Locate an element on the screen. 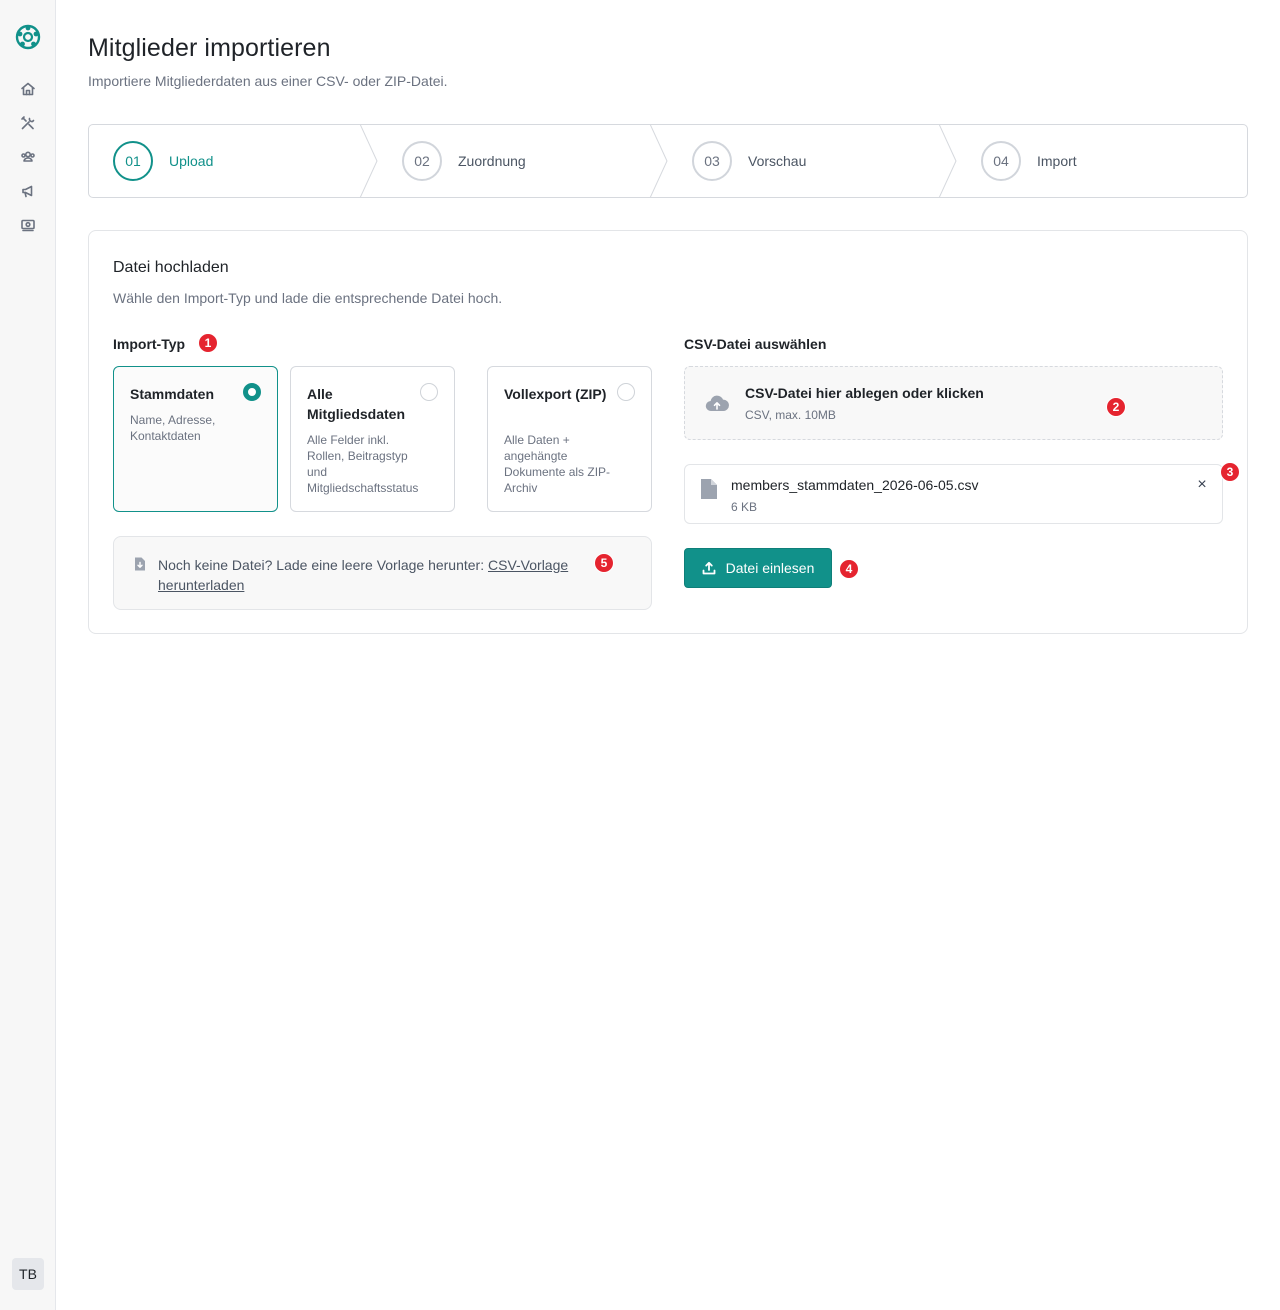 This screenshot has height=1310, width=1280. type-description: Name, Adresse, Kontaktdaten is located at coordinates (173, 428).